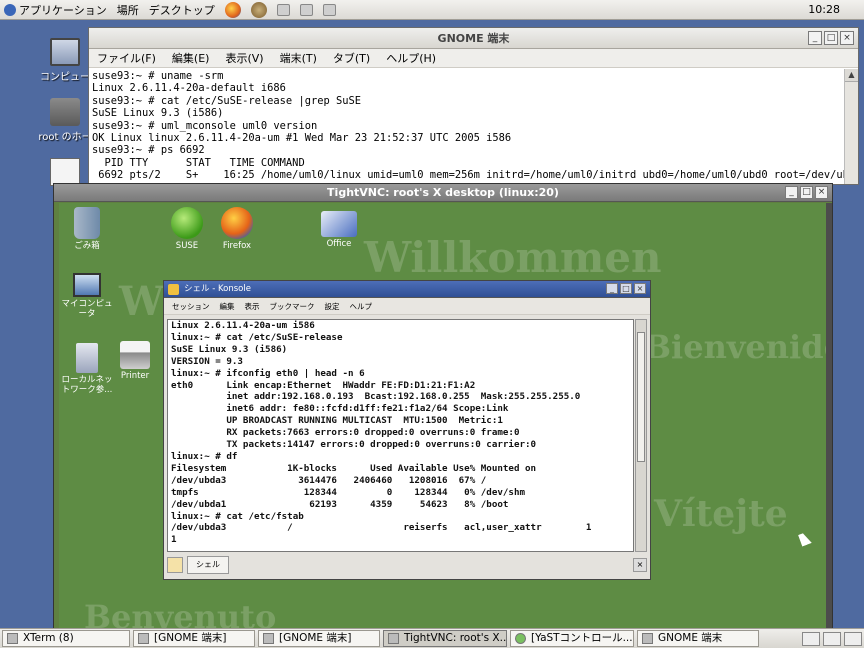 The height and width of the screenshot is (648, 864). What do you see at coordinates (141, 301) in the screenshot?
I see `watermark-text: W` at bounding box center [141, 301].